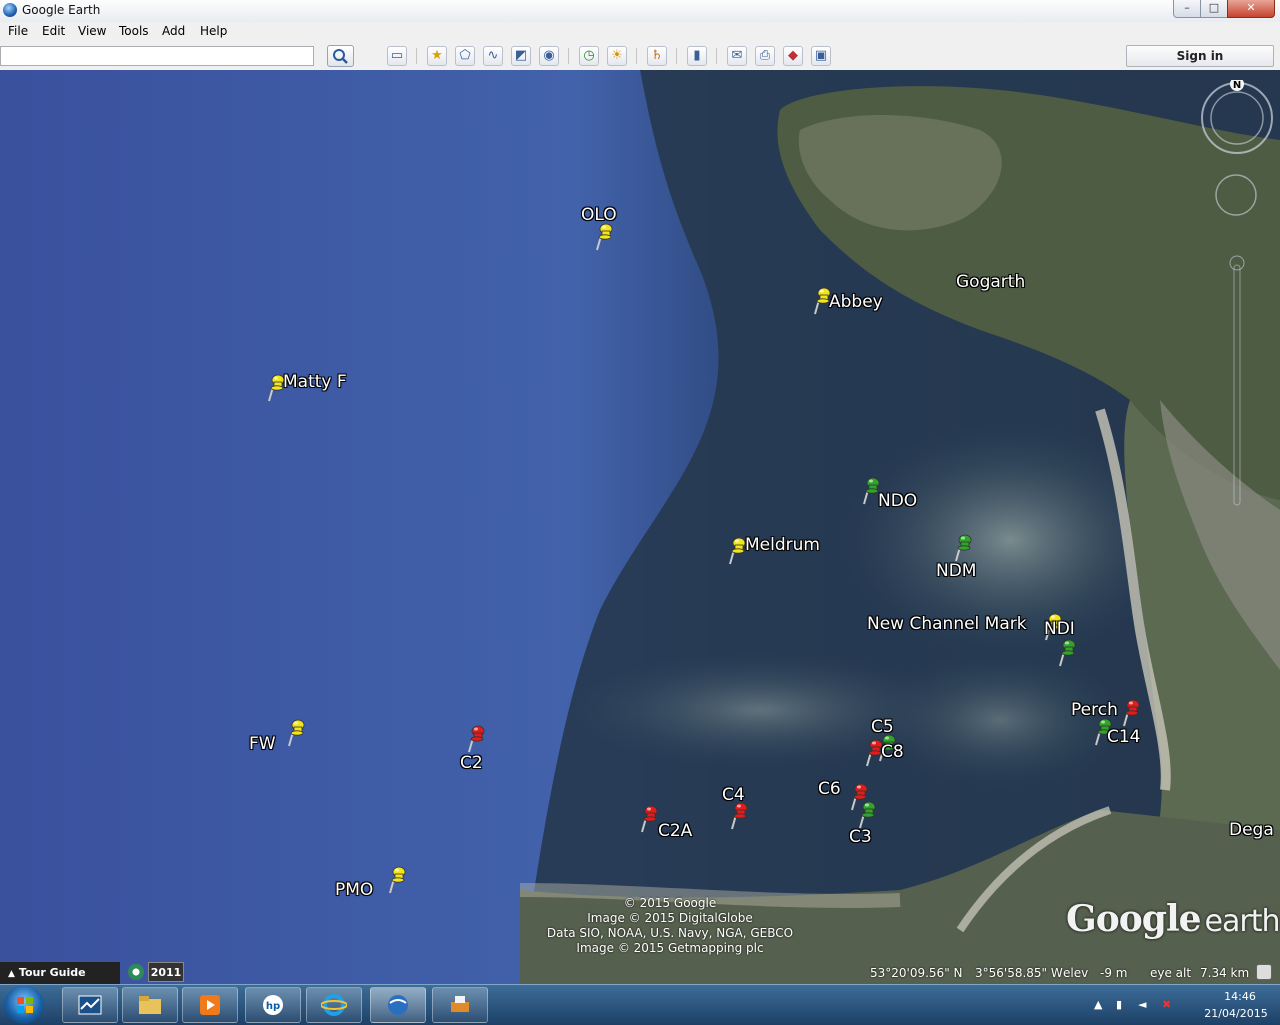 Image resolution: width=1280 pixels, height=1025 pixels. I want to click on view-in-maps-icon: ◆, so click(793, 55).